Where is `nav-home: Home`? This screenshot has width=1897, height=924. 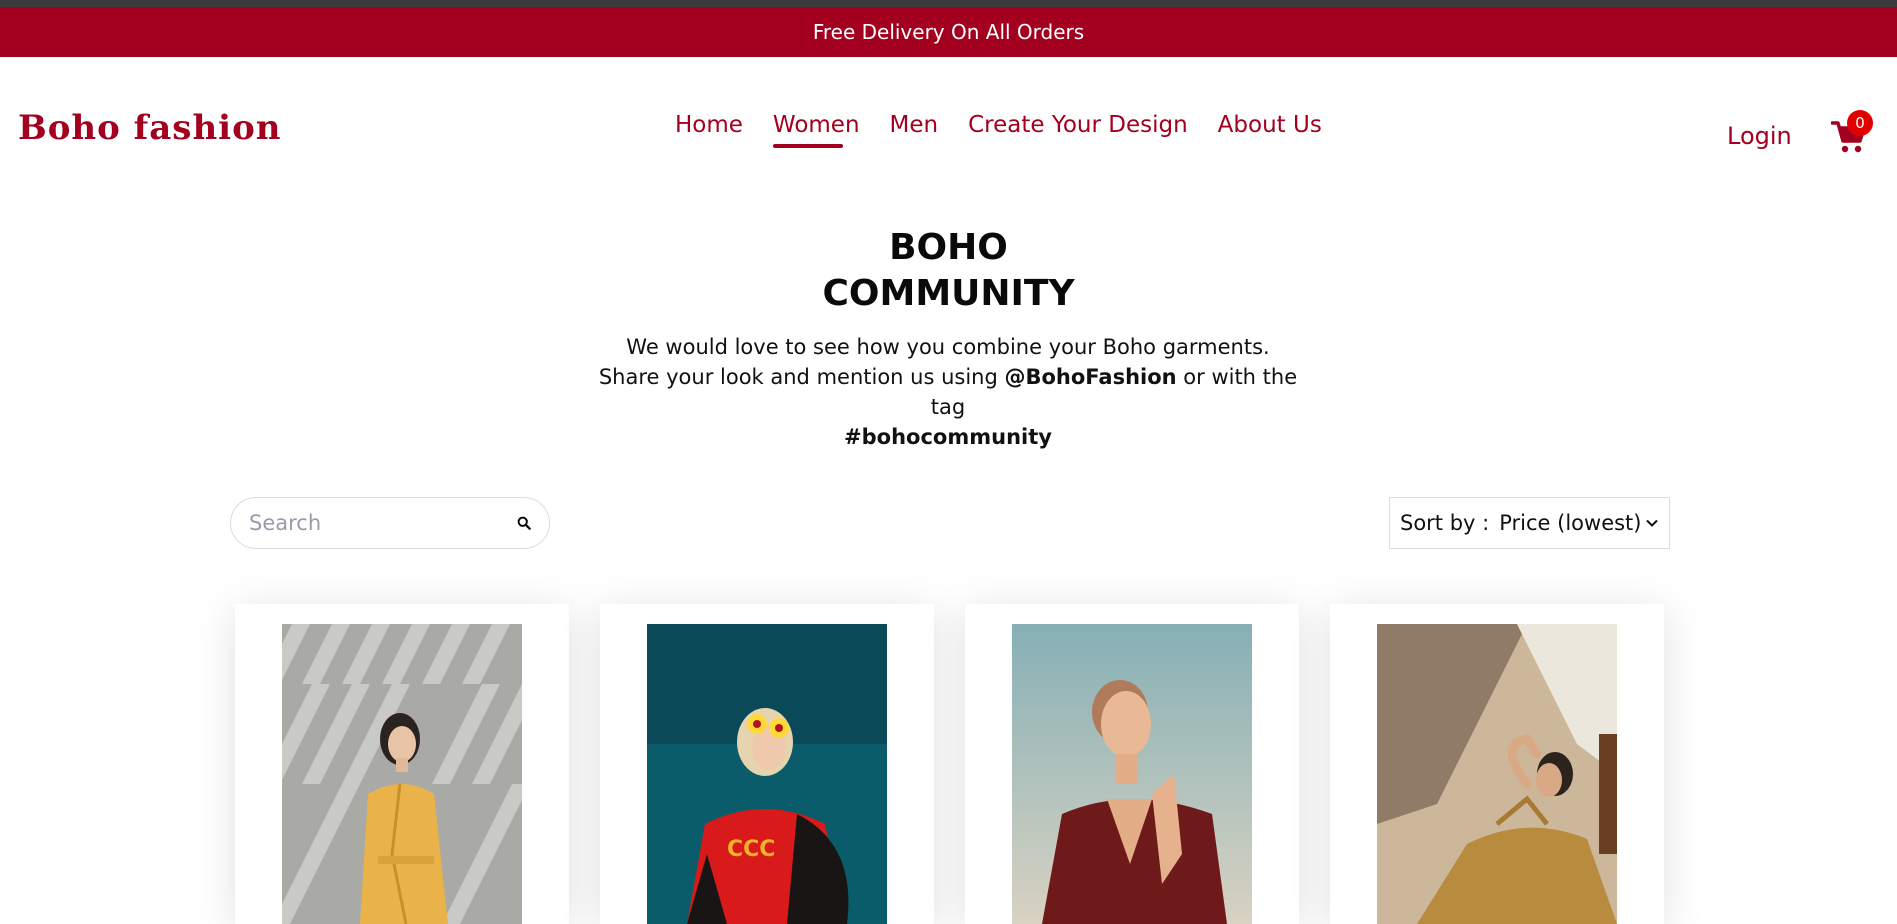
nav-home: Home is located at coordinates (709, 125).